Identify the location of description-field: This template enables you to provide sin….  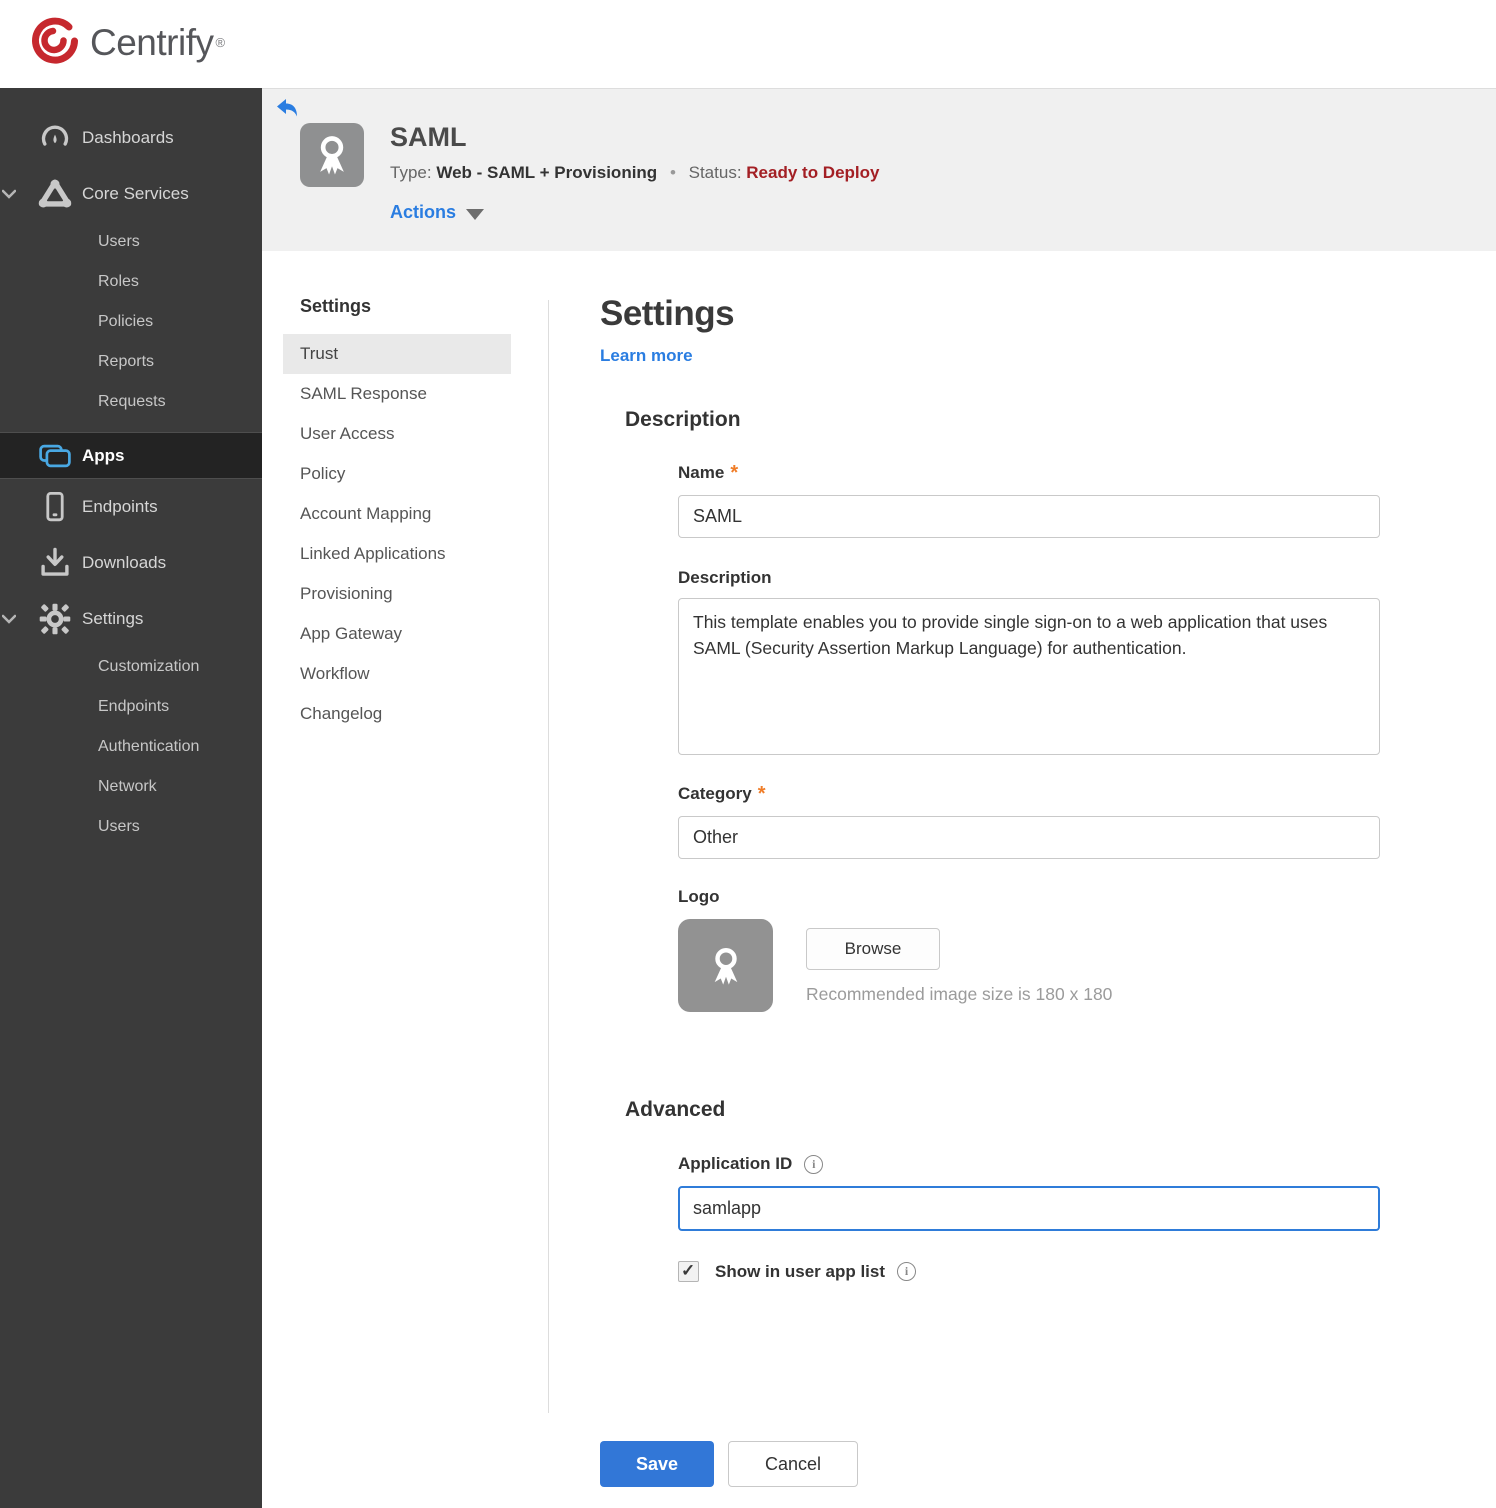
(1029, 676).